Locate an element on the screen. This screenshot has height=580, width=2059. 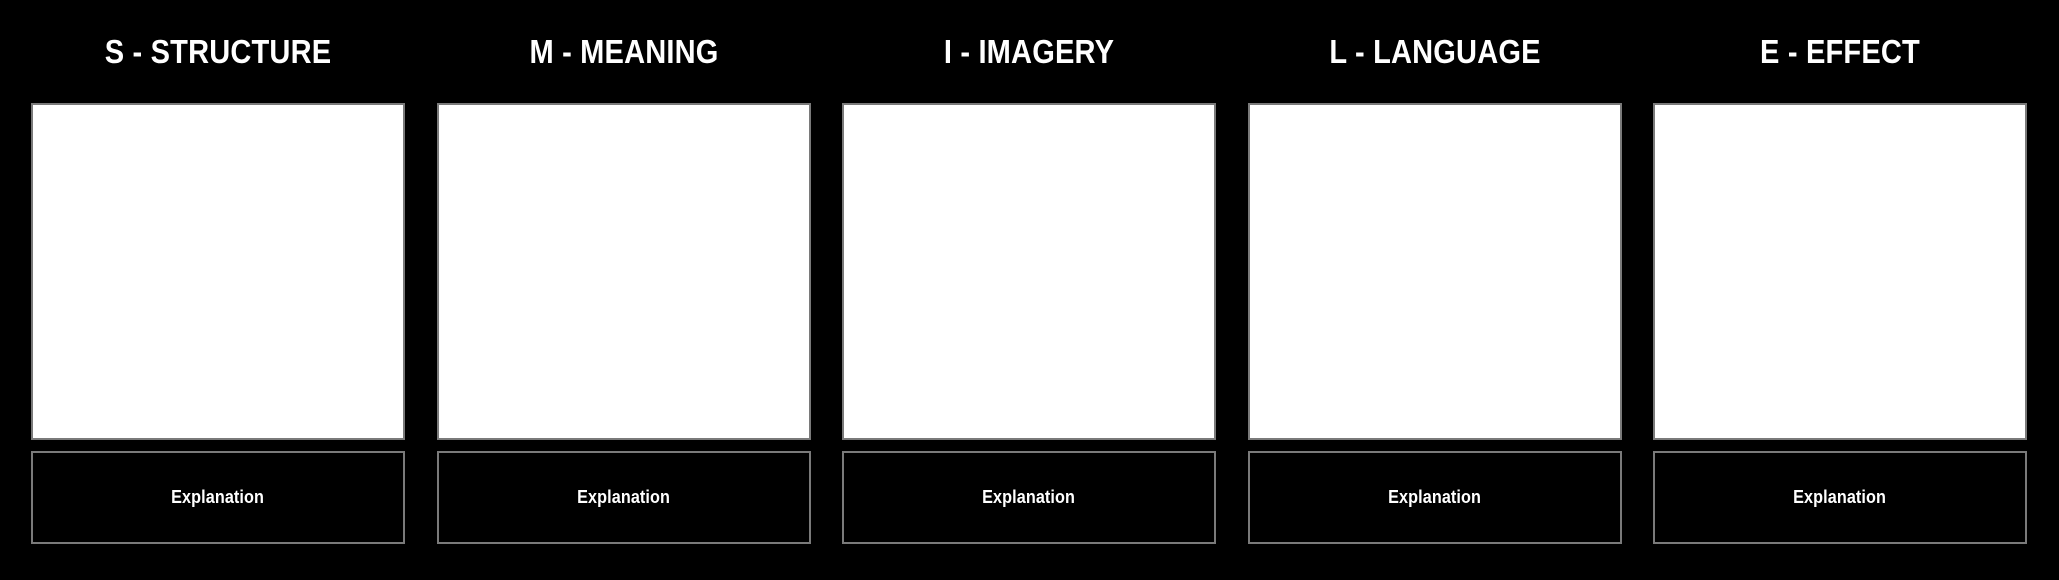
image-cell-imagery is located at coordinates (1029, 271).